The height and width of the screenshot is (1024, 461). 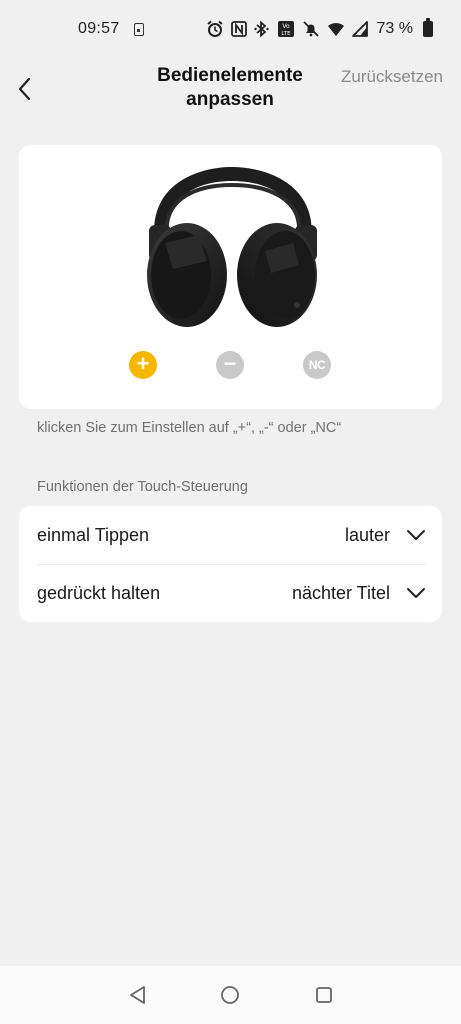 I want to click on nav-home-icon, so click(x=230, y=995).